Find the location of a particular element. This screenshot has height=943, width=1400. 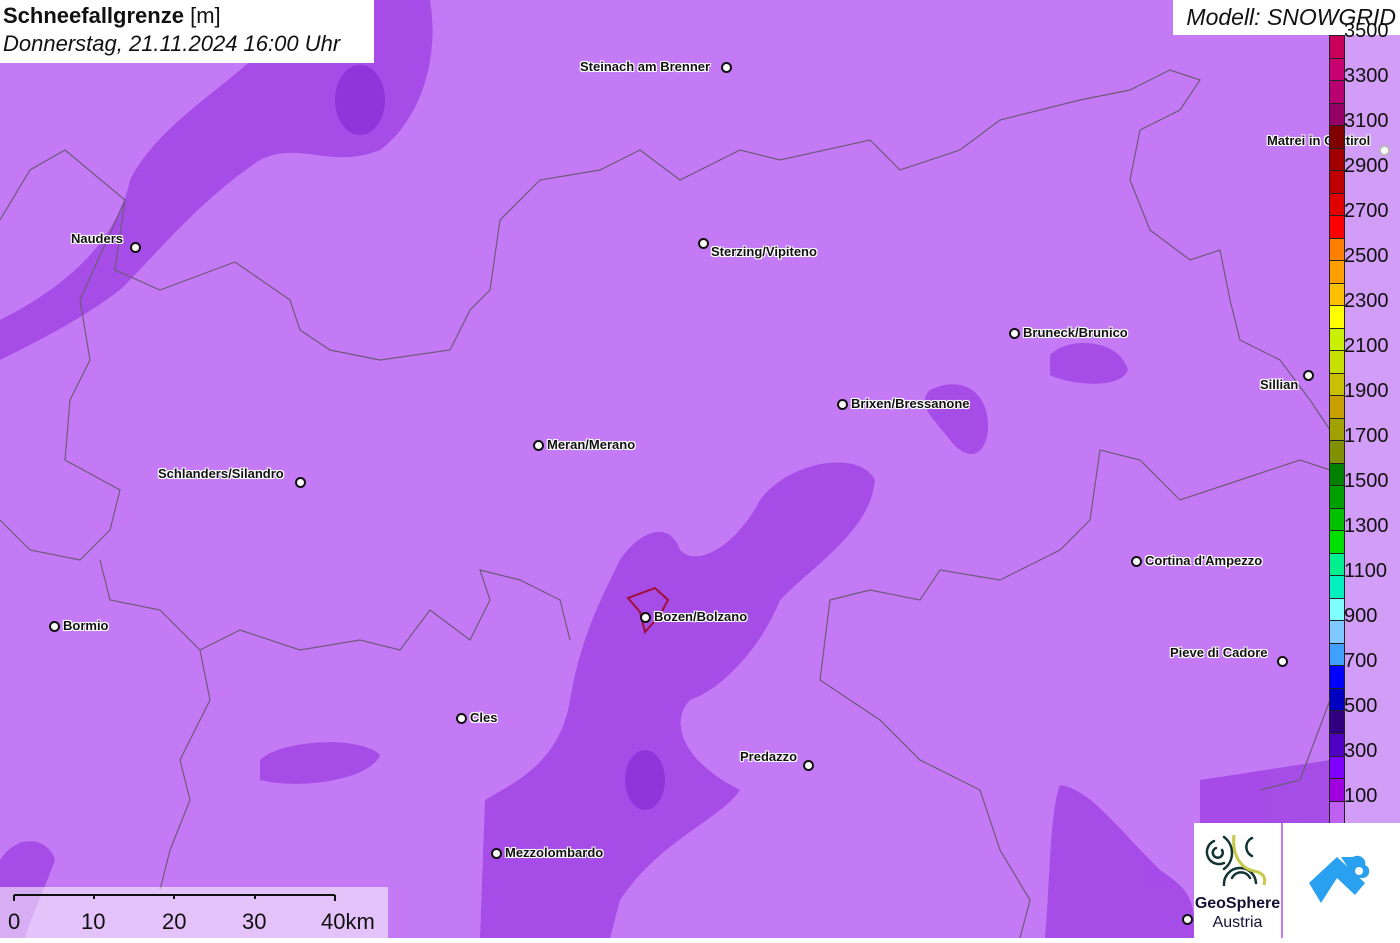

legend-tick-label: 2700 is located at coordinates (1366, 211).